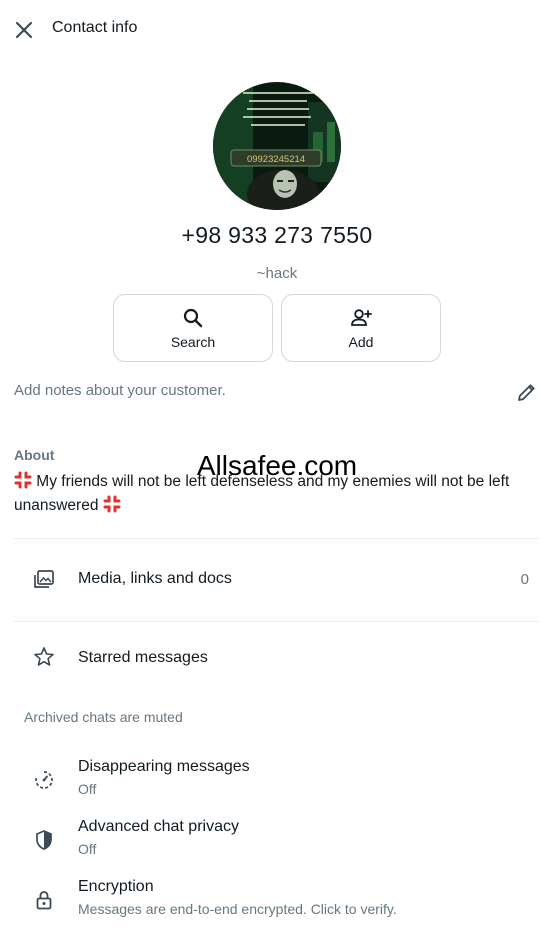 This screenshot has height=935, width=554. I want to click on contact-alias: ~hack, so click(277, 273).